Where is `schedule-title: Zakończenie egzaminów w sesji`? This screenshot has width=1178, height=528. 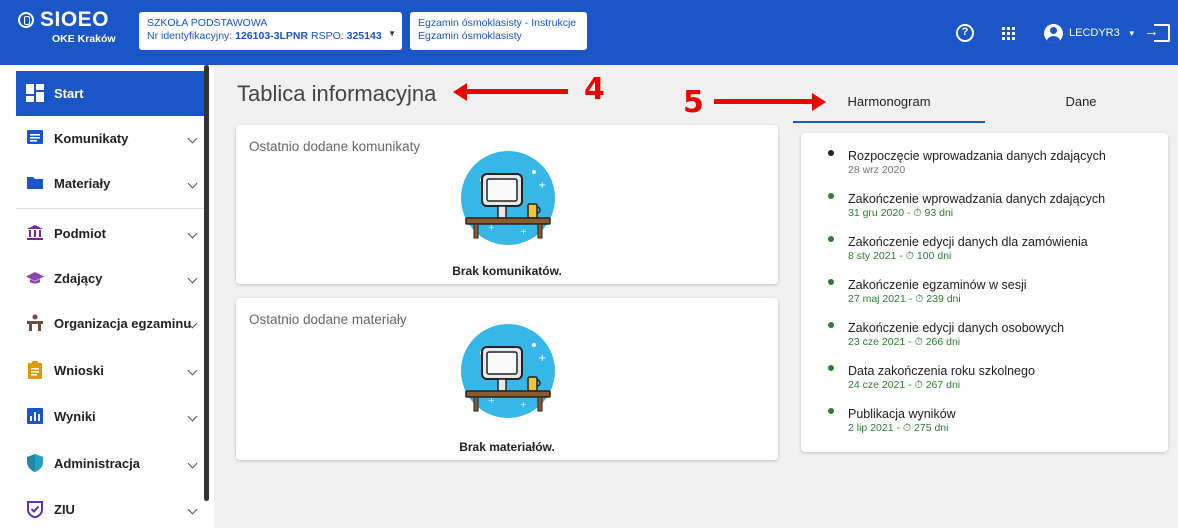
schedule-title: Zakończenie egzaminów w sesji is located at coordinates (937, 285).